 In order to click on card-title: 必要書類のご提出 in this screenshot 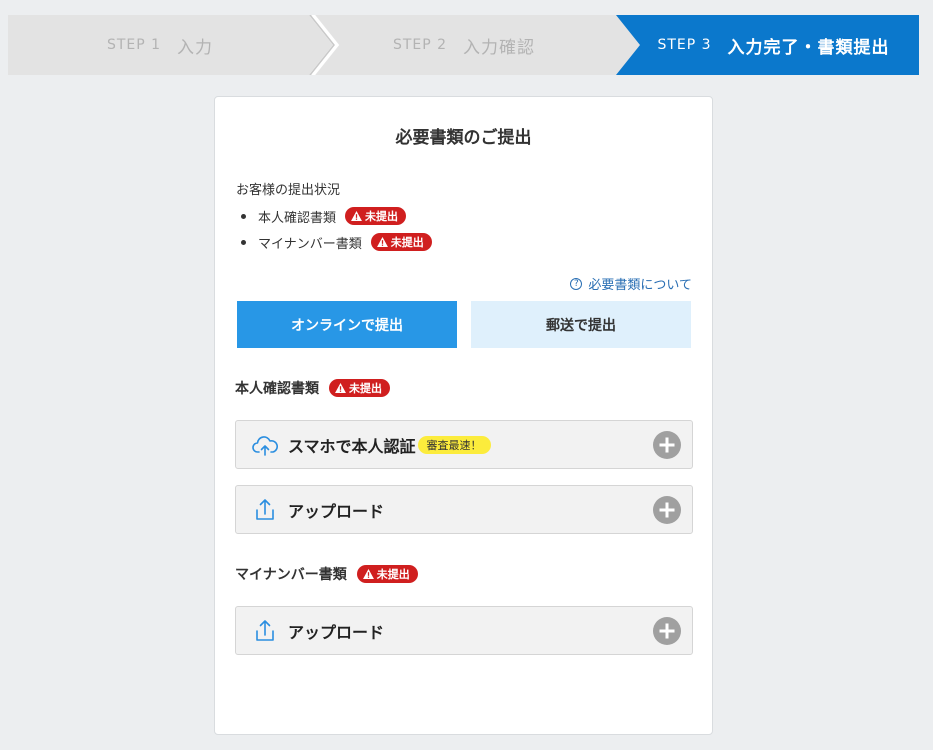, I will do `click(463, 138)`.